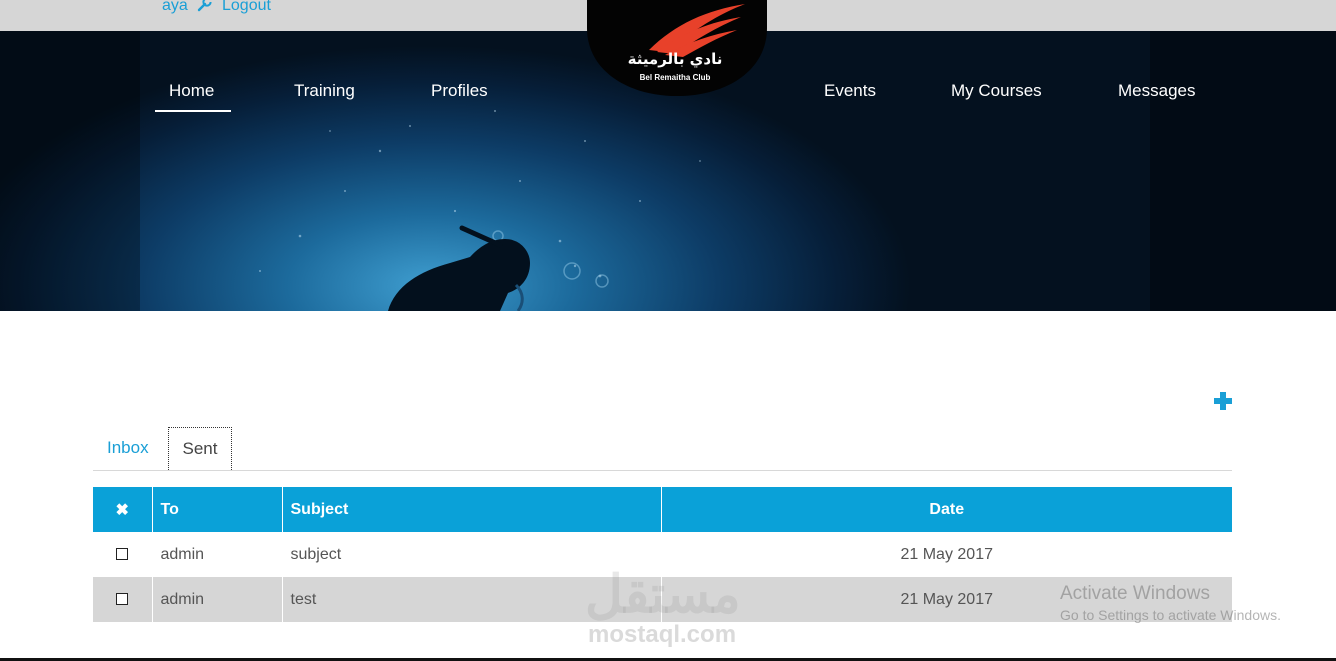 Image resolution: width=1336 pixels, height=661 pixels. Describe the element at coordinates (1223, 401) in the screenshot. I see `add-message-icon` at that location.